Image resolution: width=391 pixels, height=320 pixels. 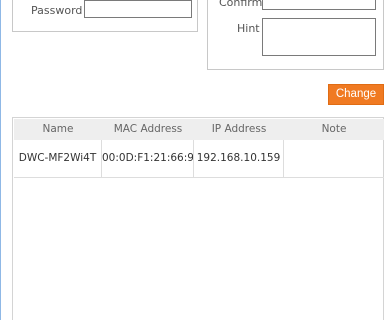 What do you see at coordinates (58, 158) in the screenshot?
I see `cell-name: DWC-MF2Wi4T` at bounding box center [58, 158].